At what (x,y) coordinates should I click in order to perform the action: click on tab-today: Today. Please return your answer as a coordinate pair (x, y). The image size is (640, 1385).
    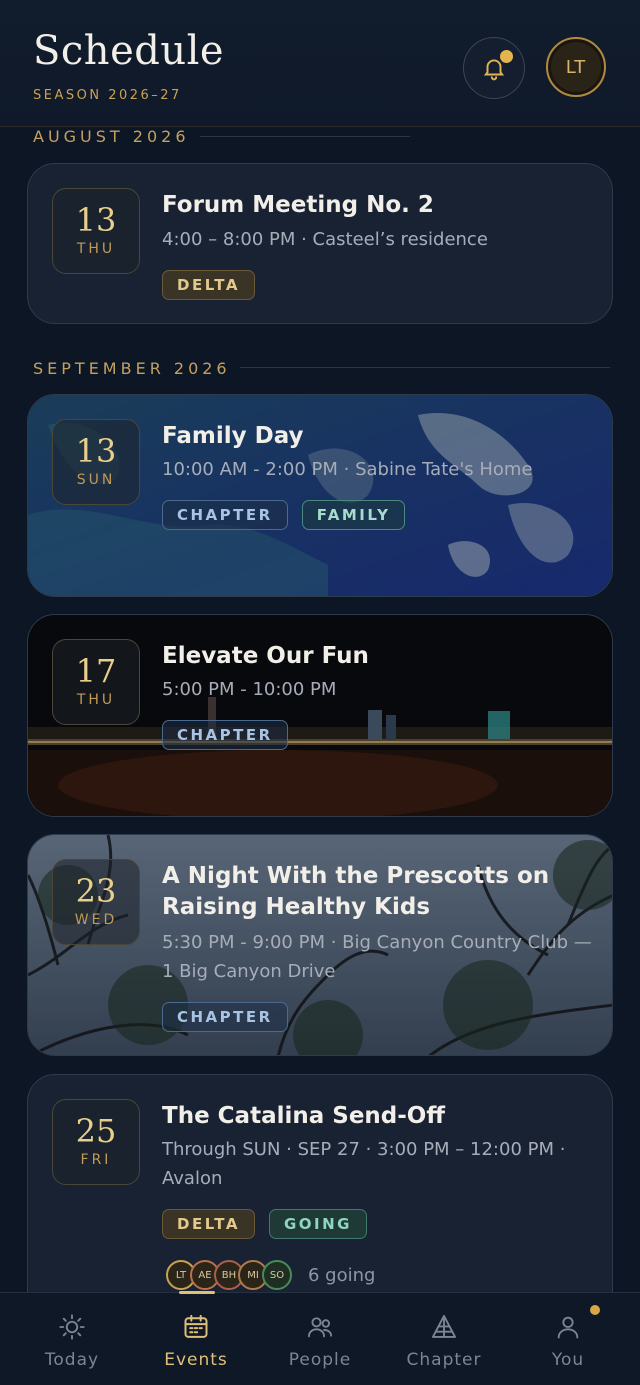
    Looking at the image, I should click on (72, 1339).